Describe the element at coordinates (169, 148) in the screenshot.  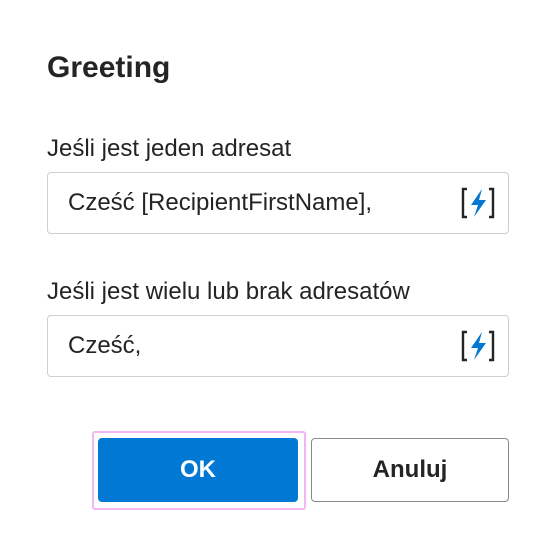
I see `single-recipient-label: Jeśli jest jeden adresat` at that location.